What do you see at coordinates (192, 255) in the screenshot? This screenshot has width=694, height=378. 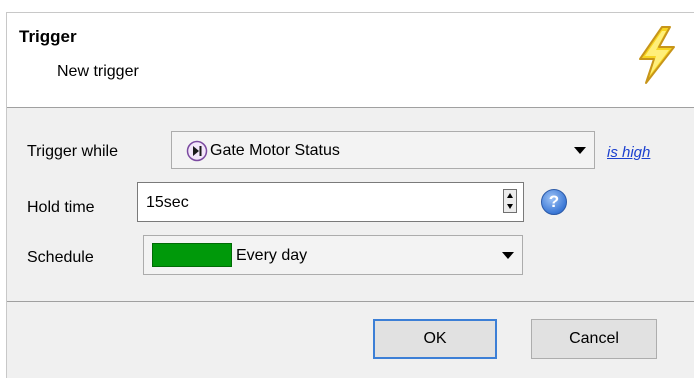 I see `schedule-color-swatch` at bounding box center [192, 255].